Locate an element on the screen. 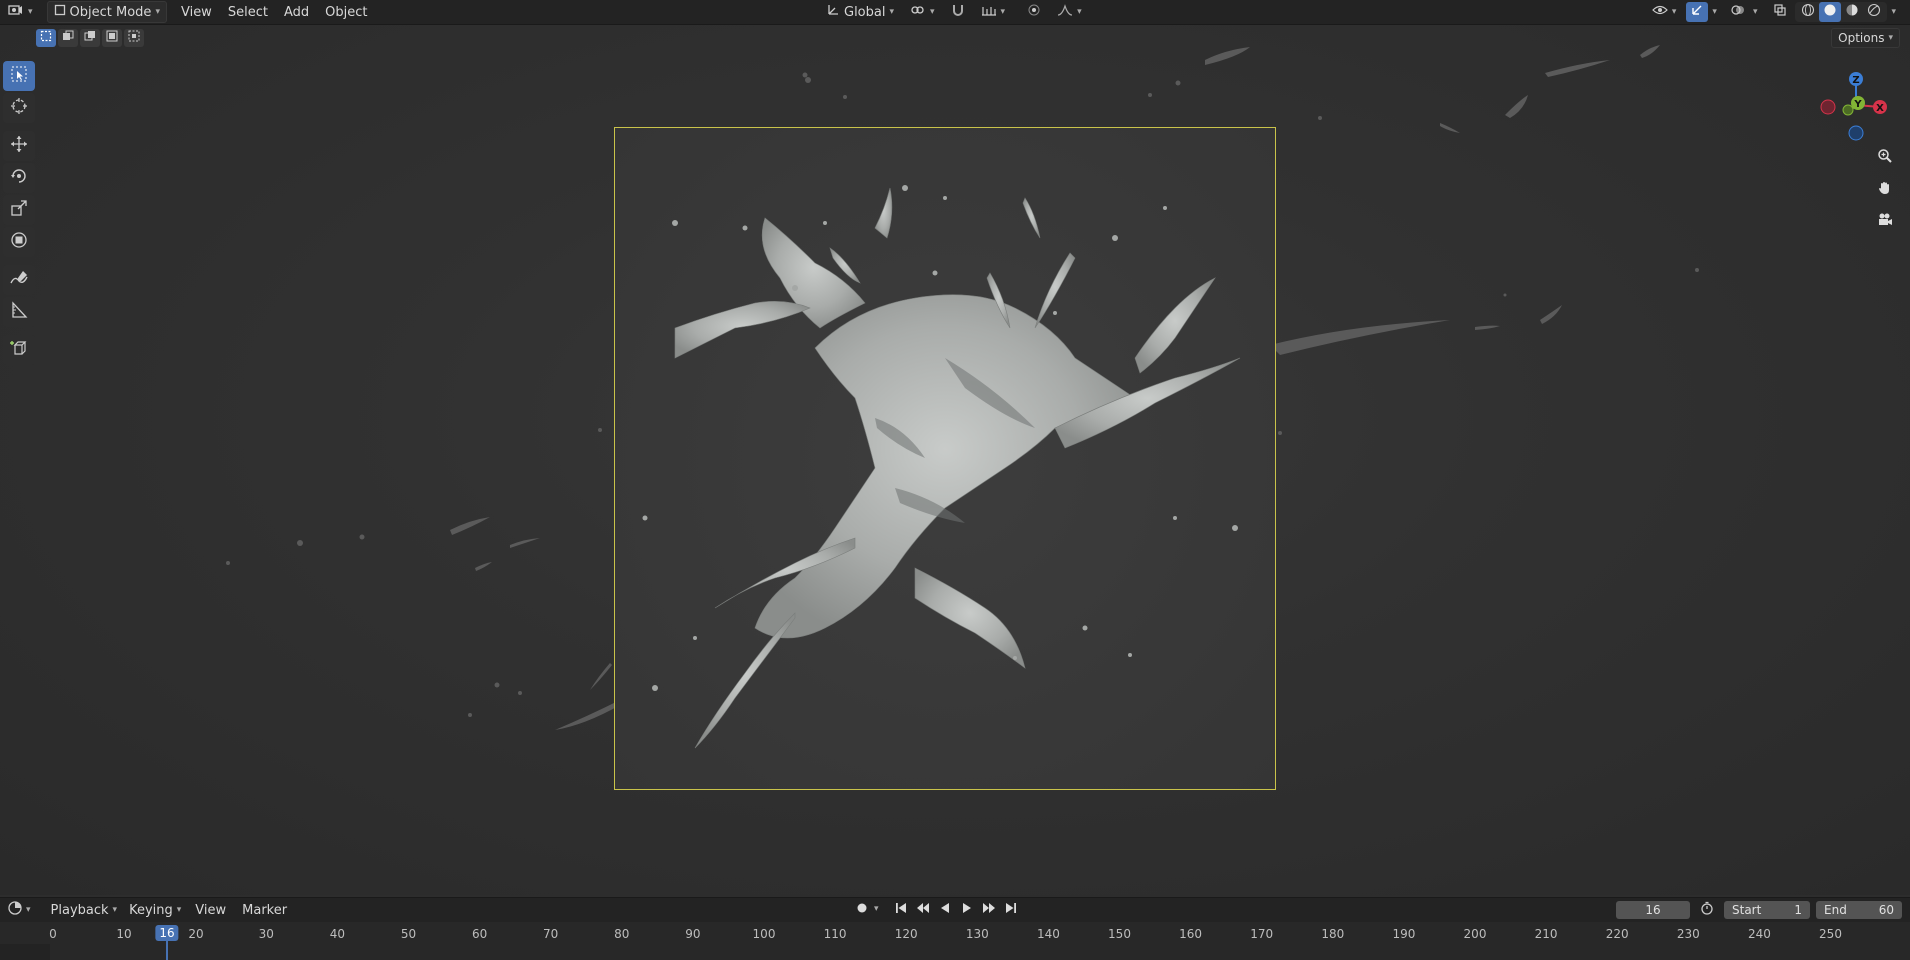 The width and height of the screenshot is (1910, 960). menu-keying: Keying ▾ is located at coordinates (155, 910).